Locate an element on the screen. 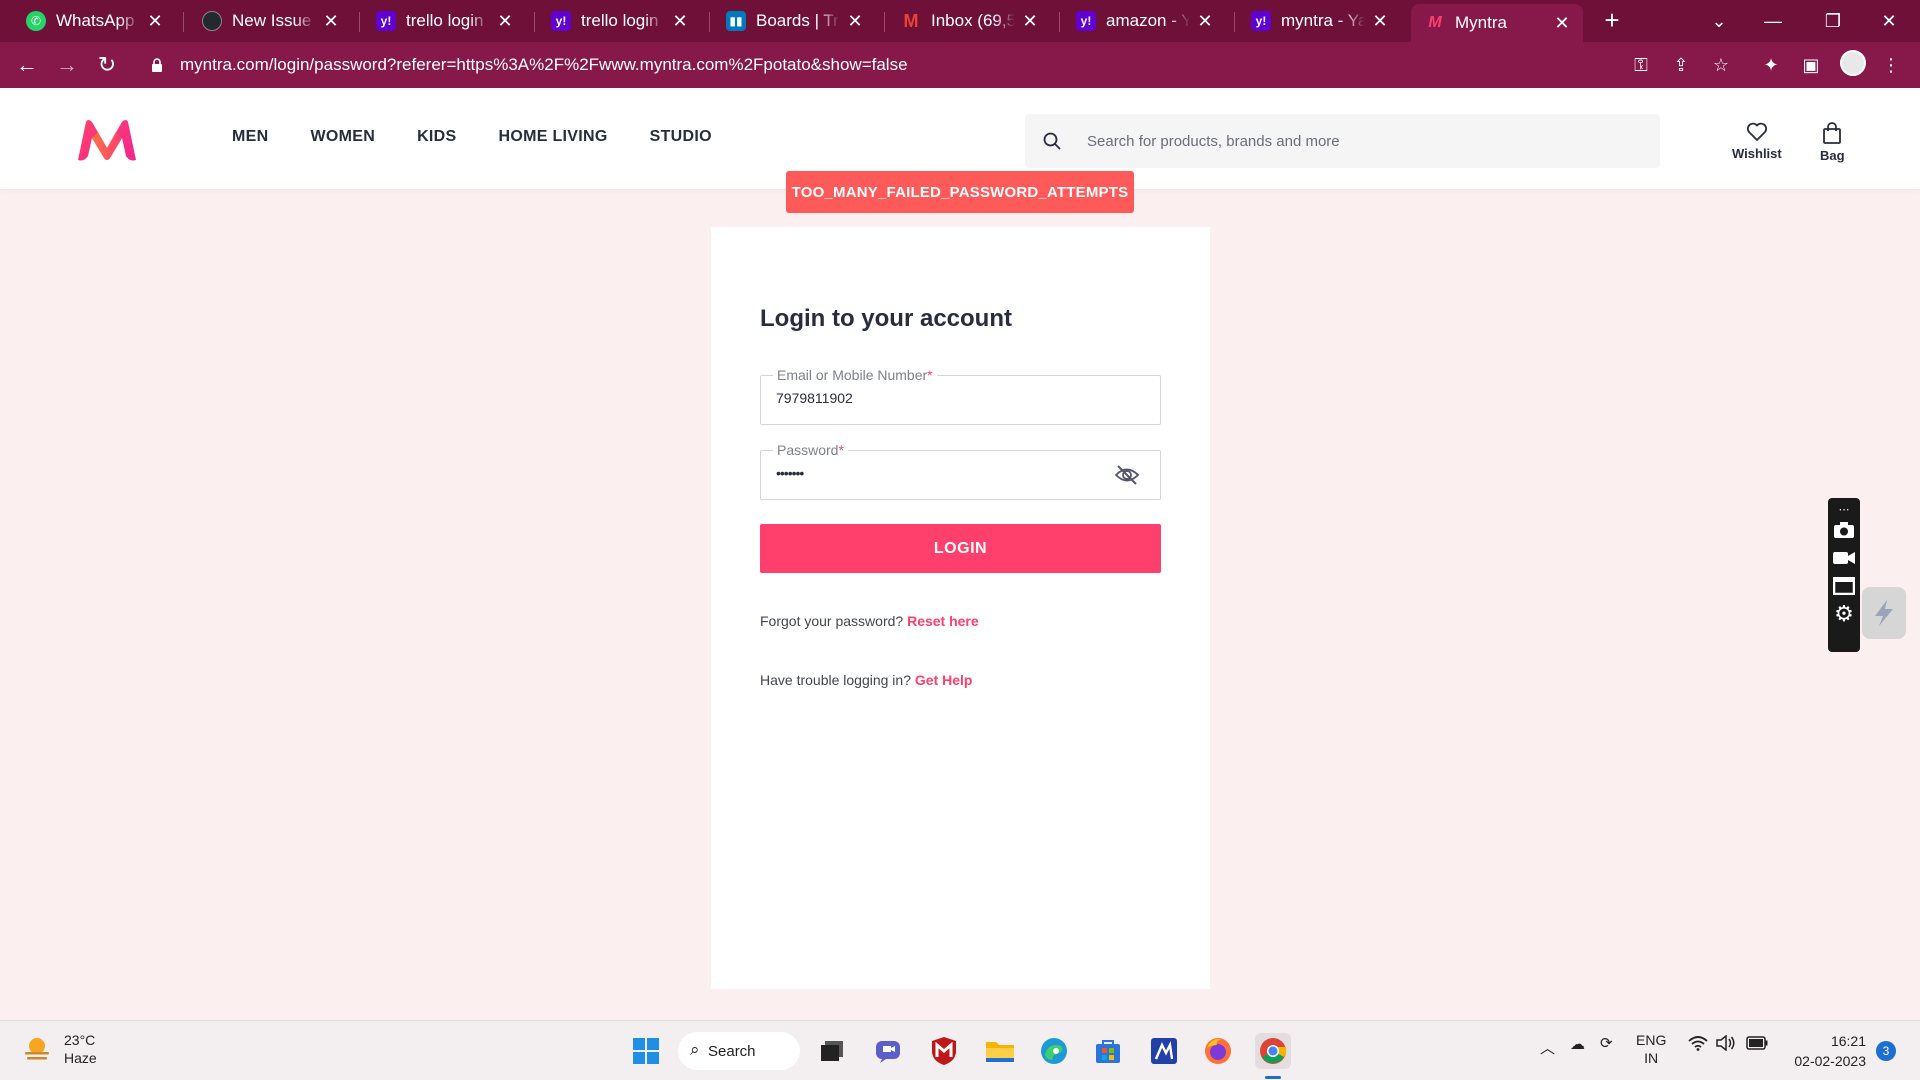 Image resolution: width=1920 pixels, height=1080 pixels. side-panel-icon: ▣ is located at coordinates (1811, 65).